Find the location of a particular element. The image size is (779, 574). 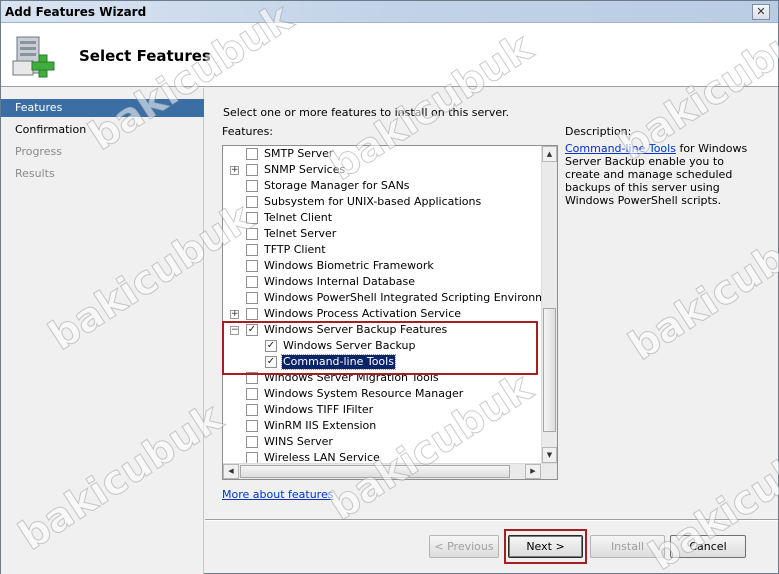

feature-label: Windows System Resource Manager is located at coordinates (363, 394).